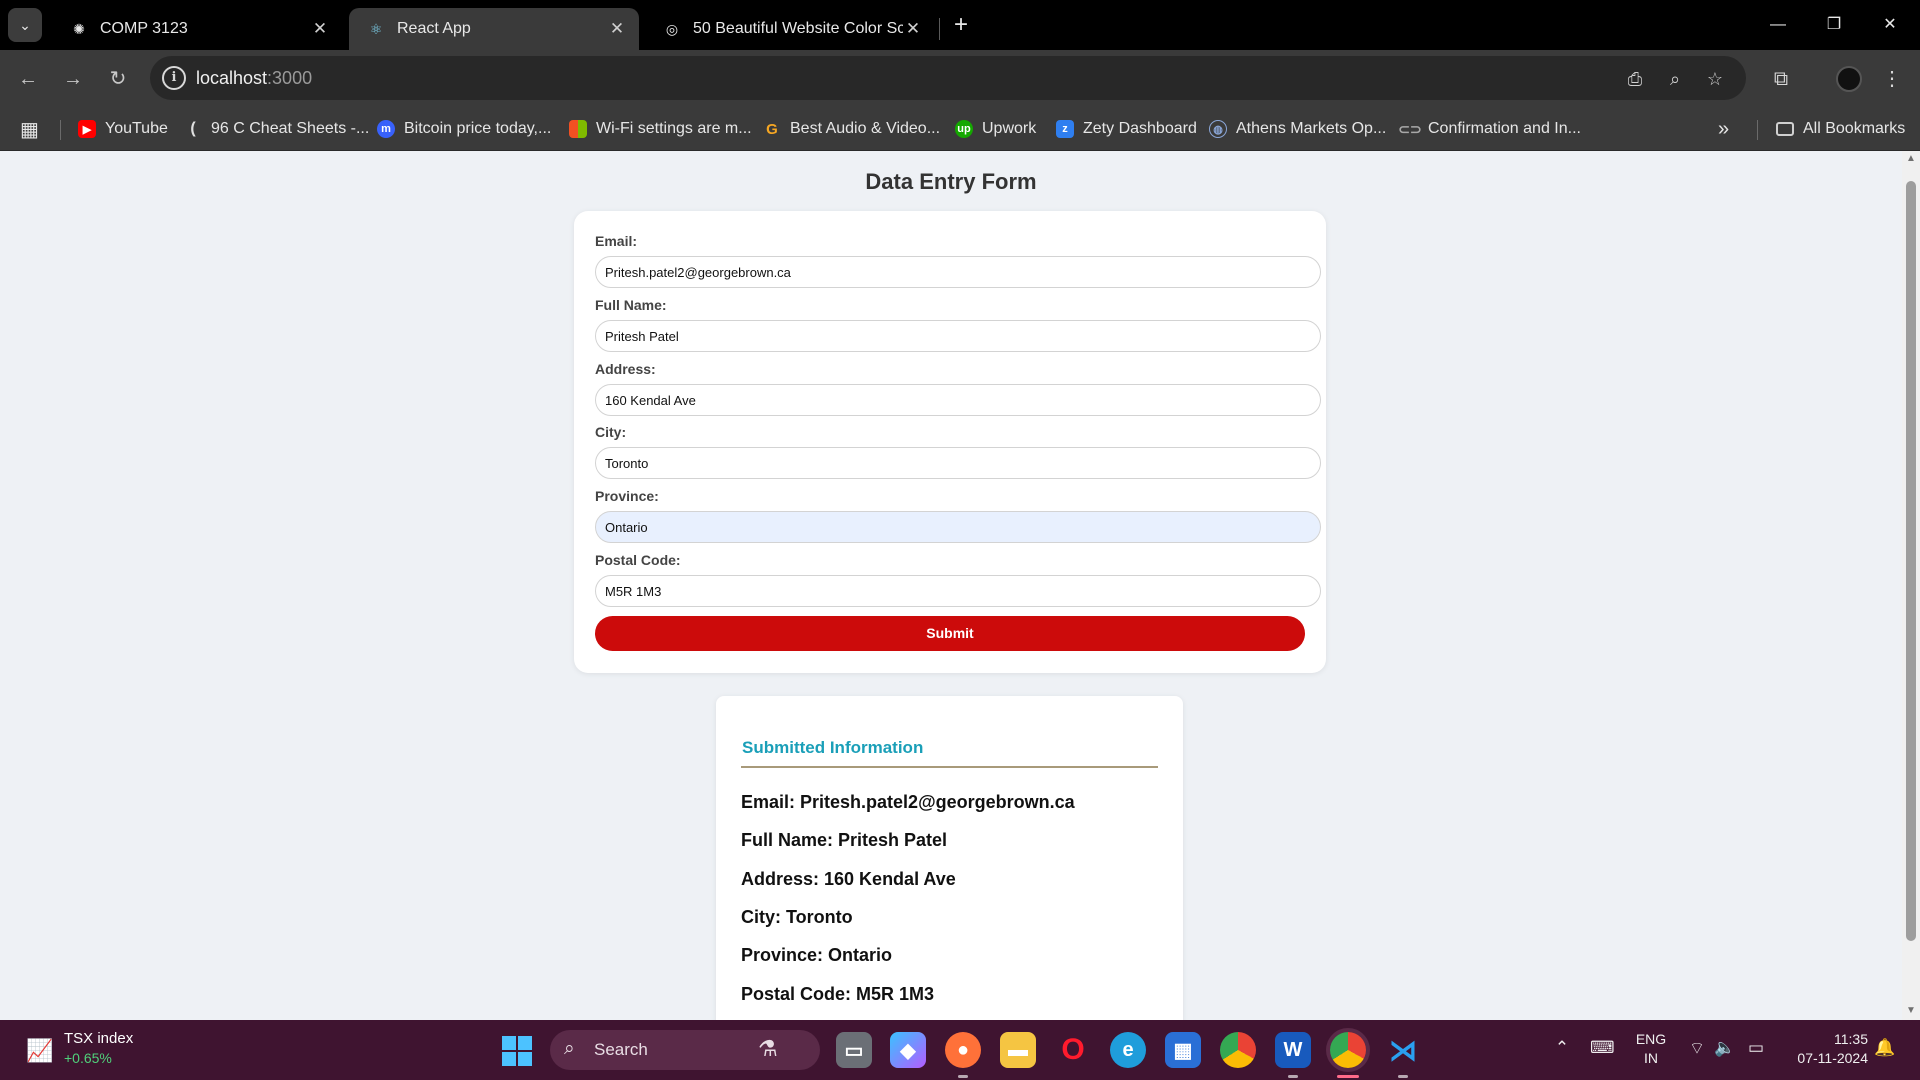  Describe the element at coordinates (961, 25) in the screenshot. I see `new-tab-button: +` at that location.